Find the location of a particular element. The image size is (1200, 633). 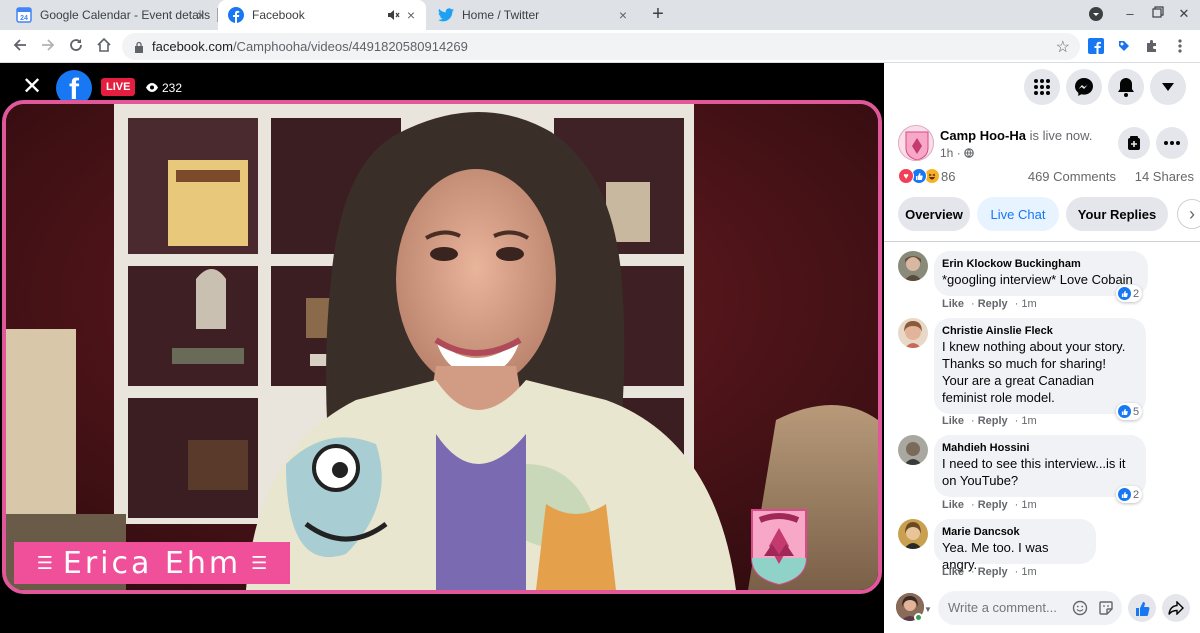

comment-like-count: 5 is located at coordinates (1129, 411).